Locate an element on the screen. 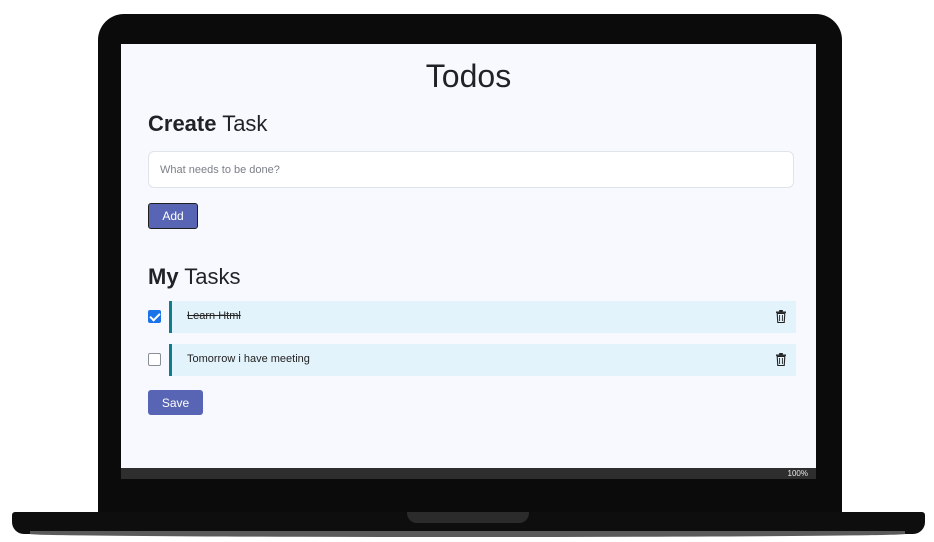 Image resolution: width=934 pixels, height=542 pixels. tasks-heading-rest: Tasks is located at coordinates (209, 276).